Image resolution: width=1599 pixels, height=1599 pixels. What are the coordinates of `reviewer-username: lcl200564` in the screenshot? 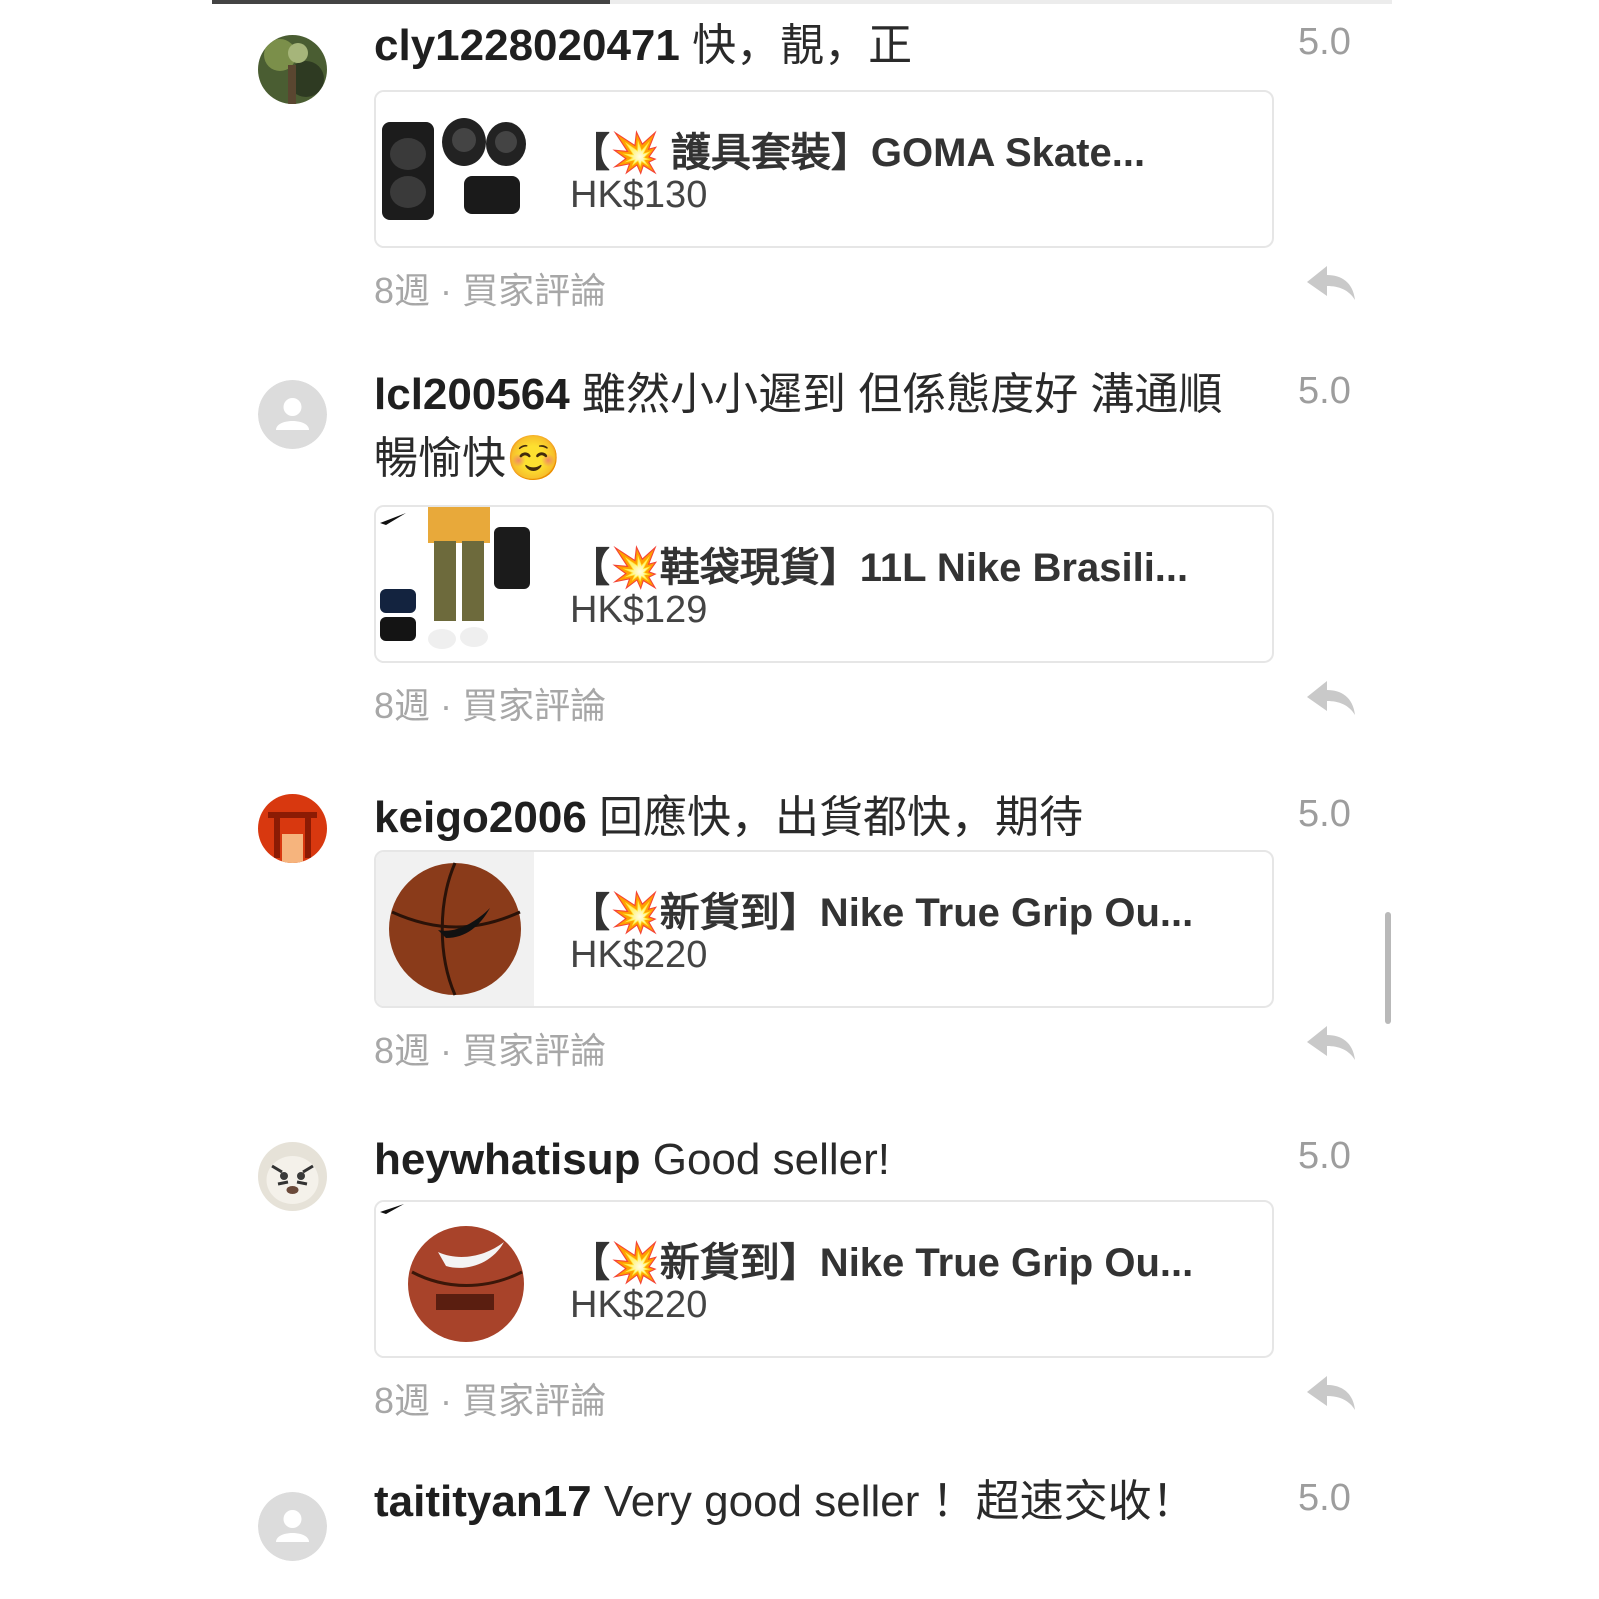 It's located at (472, 394).